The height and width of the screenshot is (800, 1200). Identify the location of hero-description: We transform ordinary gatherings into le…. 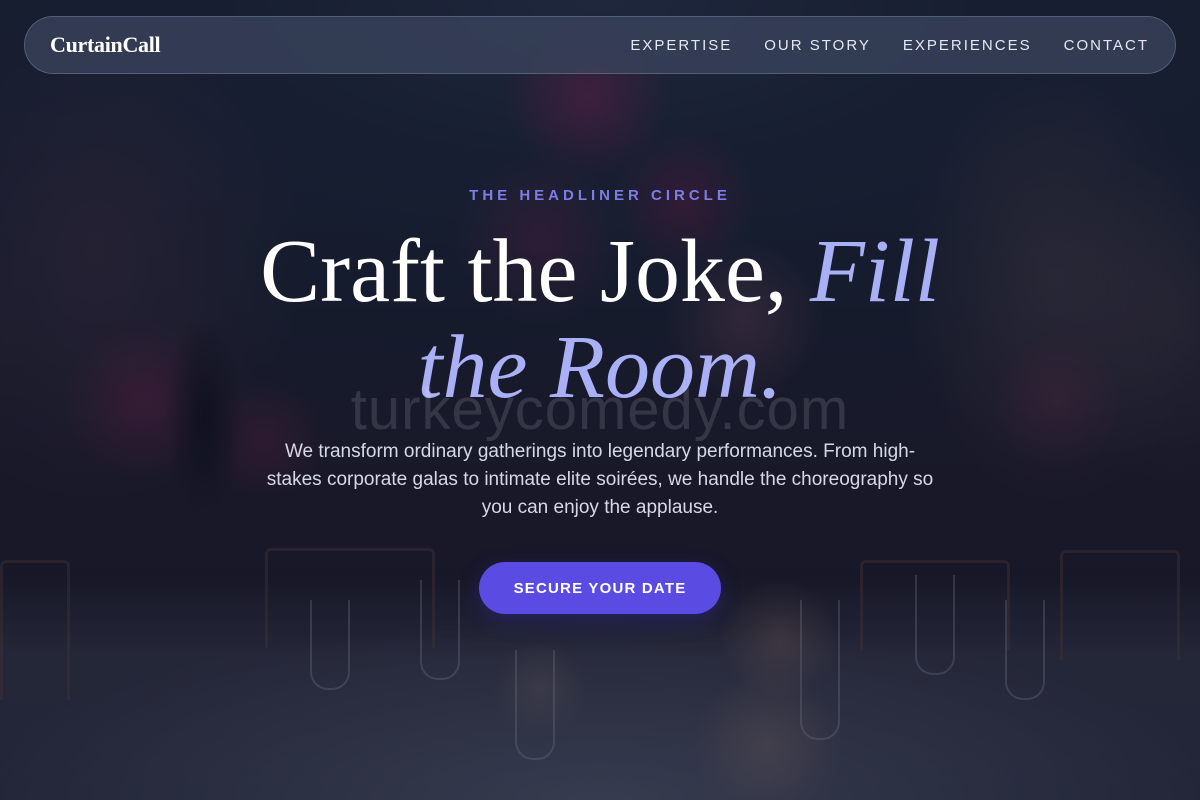
(600, 479).